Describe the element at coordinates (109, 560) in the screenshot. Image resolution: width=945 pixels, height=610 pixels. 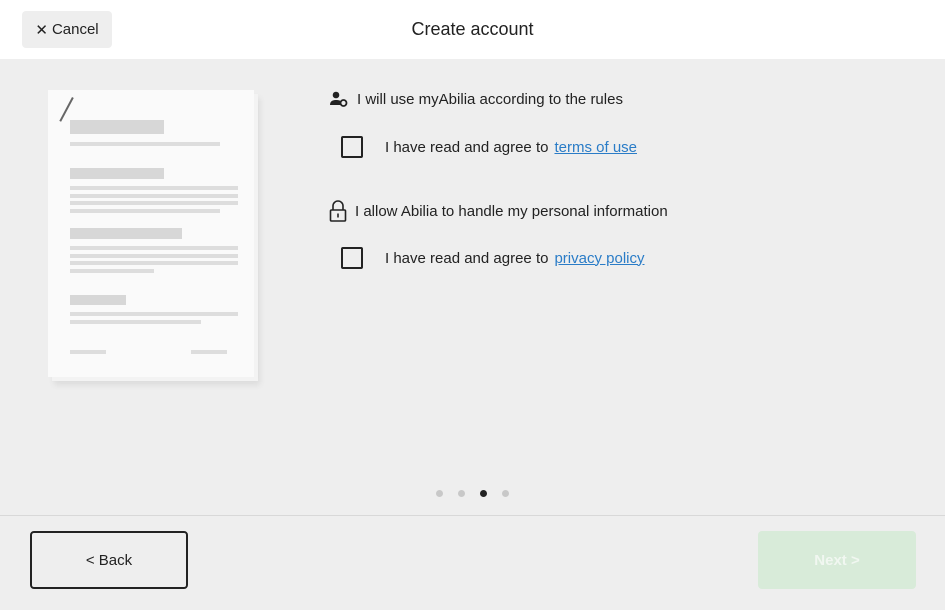
I see `back-button: < Back` at that location.